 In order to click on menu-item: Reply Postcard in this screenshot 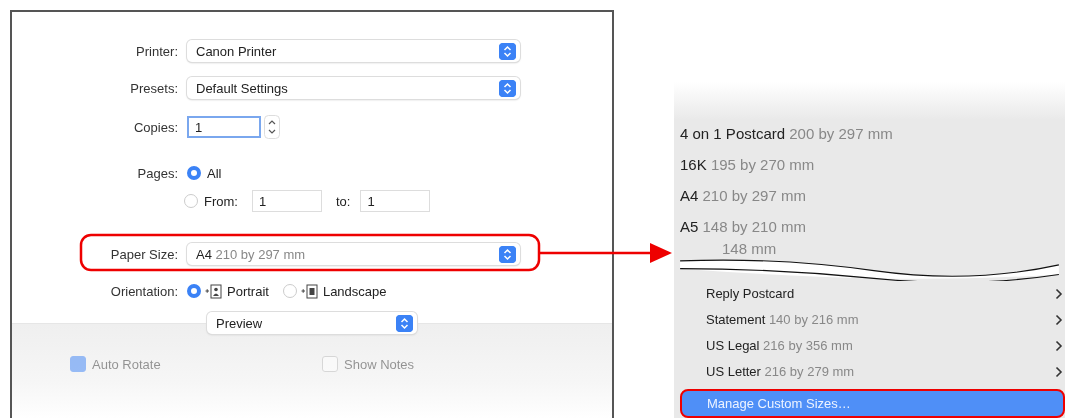, I will do `click(869, 293)`.